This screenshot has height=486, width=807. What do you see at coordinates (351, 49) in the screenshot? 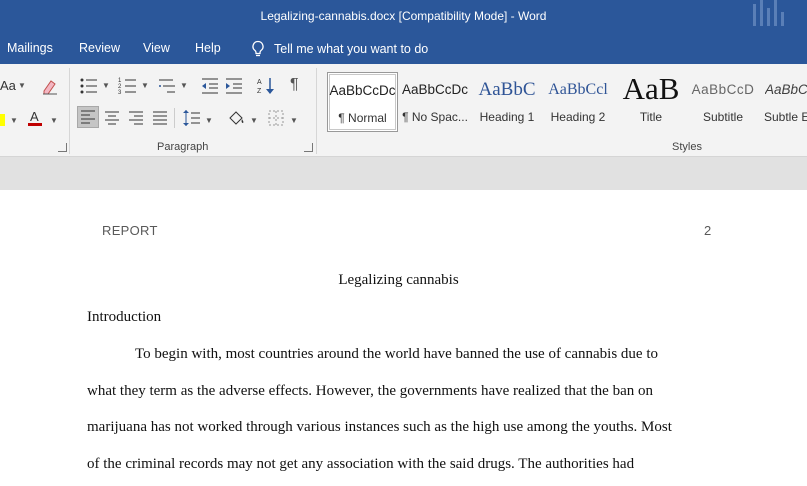
I see `tell-me-label: Tell me what you want to do` at bounding box center [351, 49].